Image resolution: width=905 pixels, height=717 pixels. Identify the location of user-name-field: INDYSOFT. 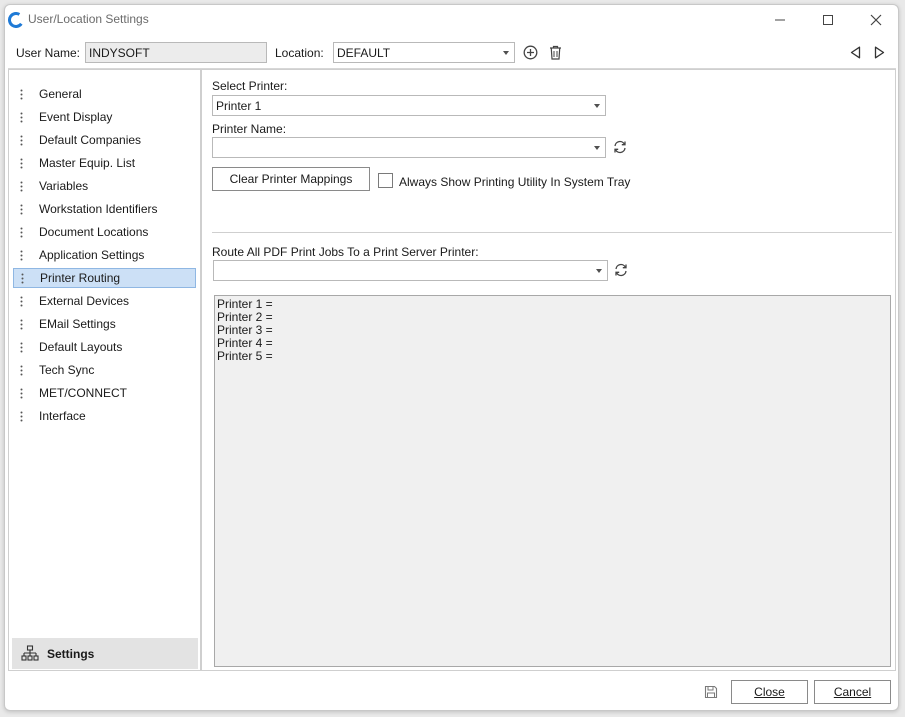
(176, 52).